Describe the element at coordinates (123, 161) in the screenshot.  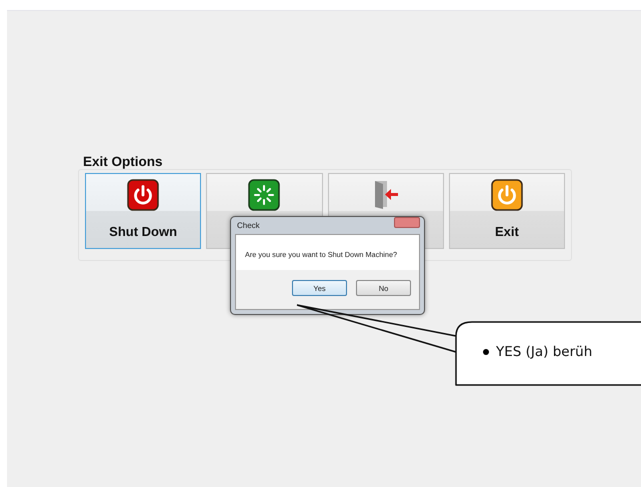
I see `group-title: Exit Options` at that location.